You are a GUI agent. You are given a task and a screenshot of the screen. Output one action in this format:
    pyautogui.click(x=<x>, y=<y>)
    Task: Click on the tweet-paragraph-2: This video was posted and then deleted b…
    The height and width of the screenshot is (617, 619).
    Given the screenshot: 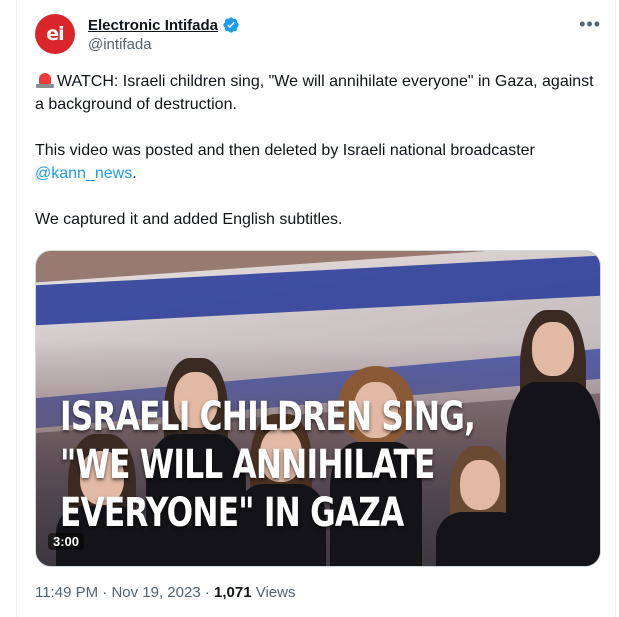 What is the action you would take?
    pyautogui.click(x=315, y=162)
    